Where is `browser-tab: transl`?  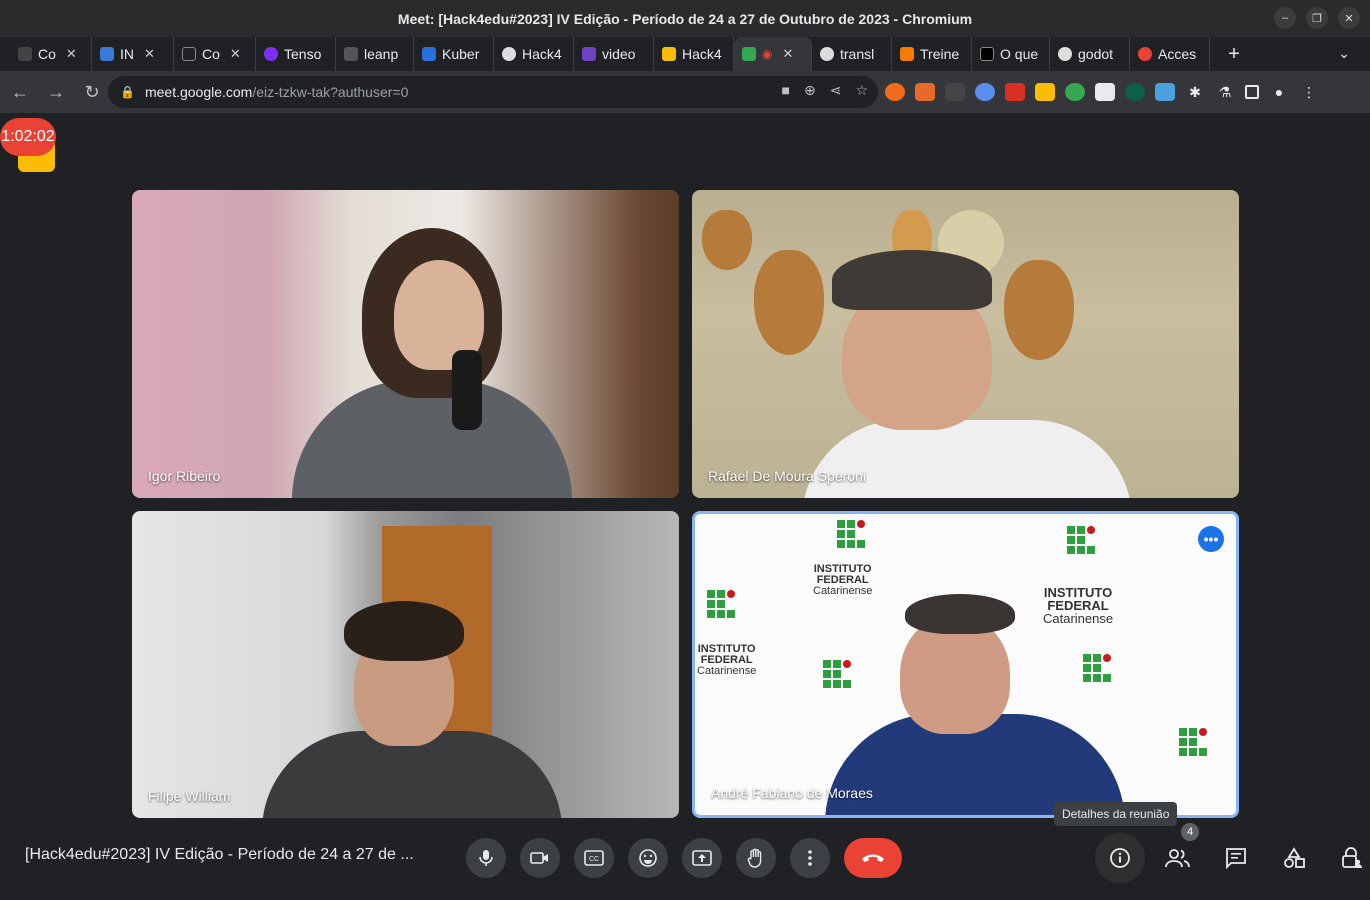
browser-tab: transl is located at coordinates (852, 54).